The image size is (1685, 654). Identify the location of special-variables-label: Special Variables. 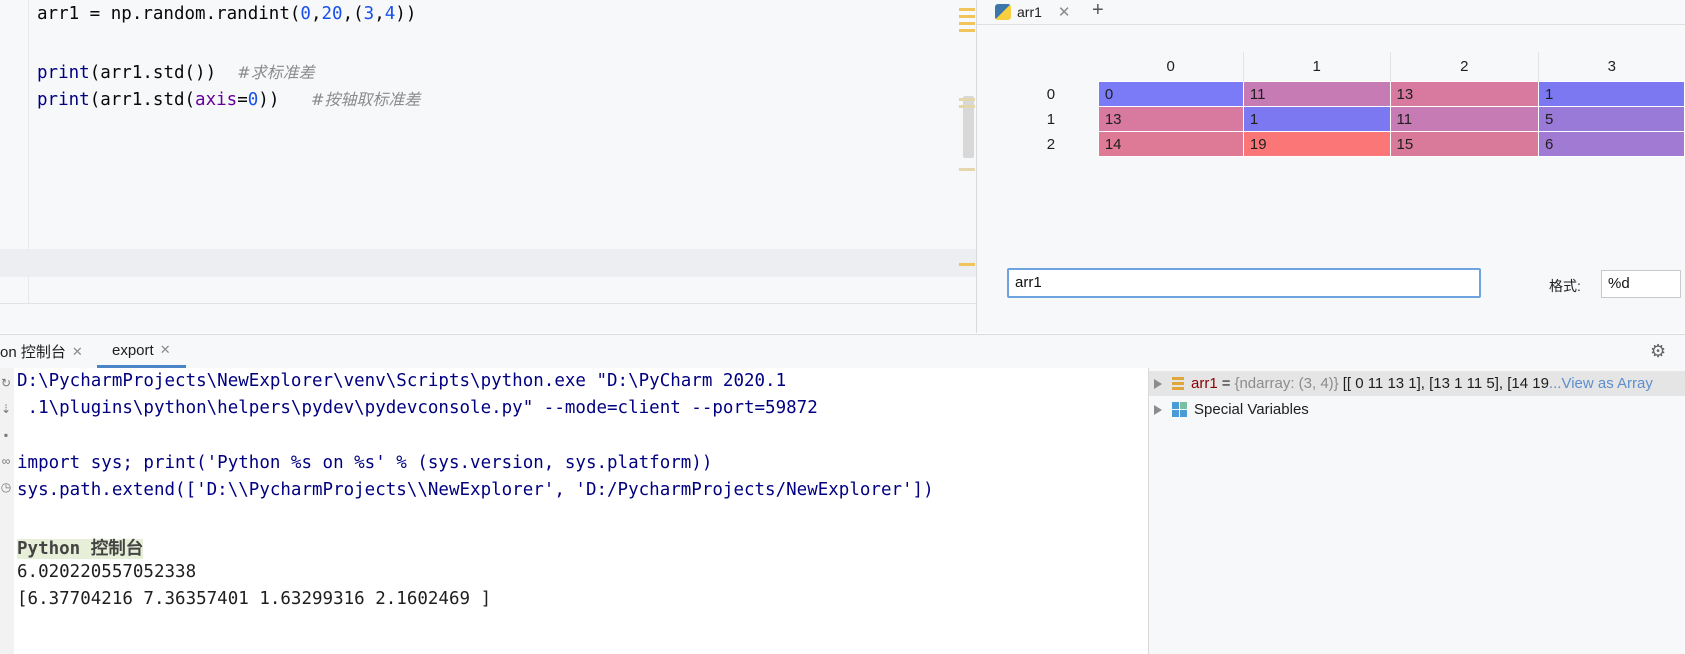
(1251, 409).